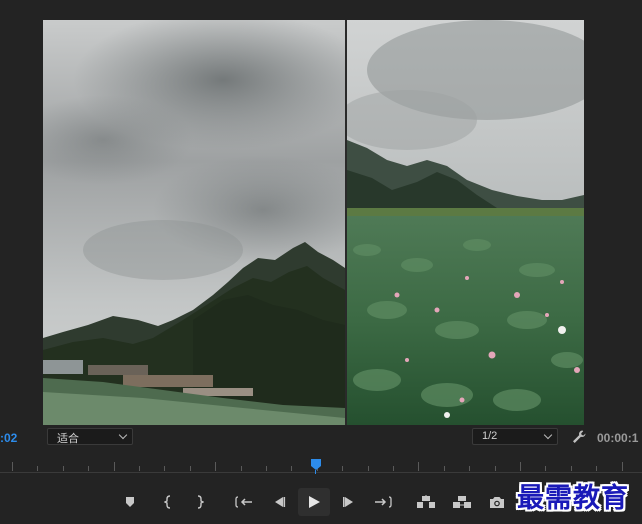 This screenshot has width=642, height=524. Describe the element at coordinates (321, 438) in the screenshot. I see `monitor-controls-row: :02 适合 1/2 00:00:1` at that location.